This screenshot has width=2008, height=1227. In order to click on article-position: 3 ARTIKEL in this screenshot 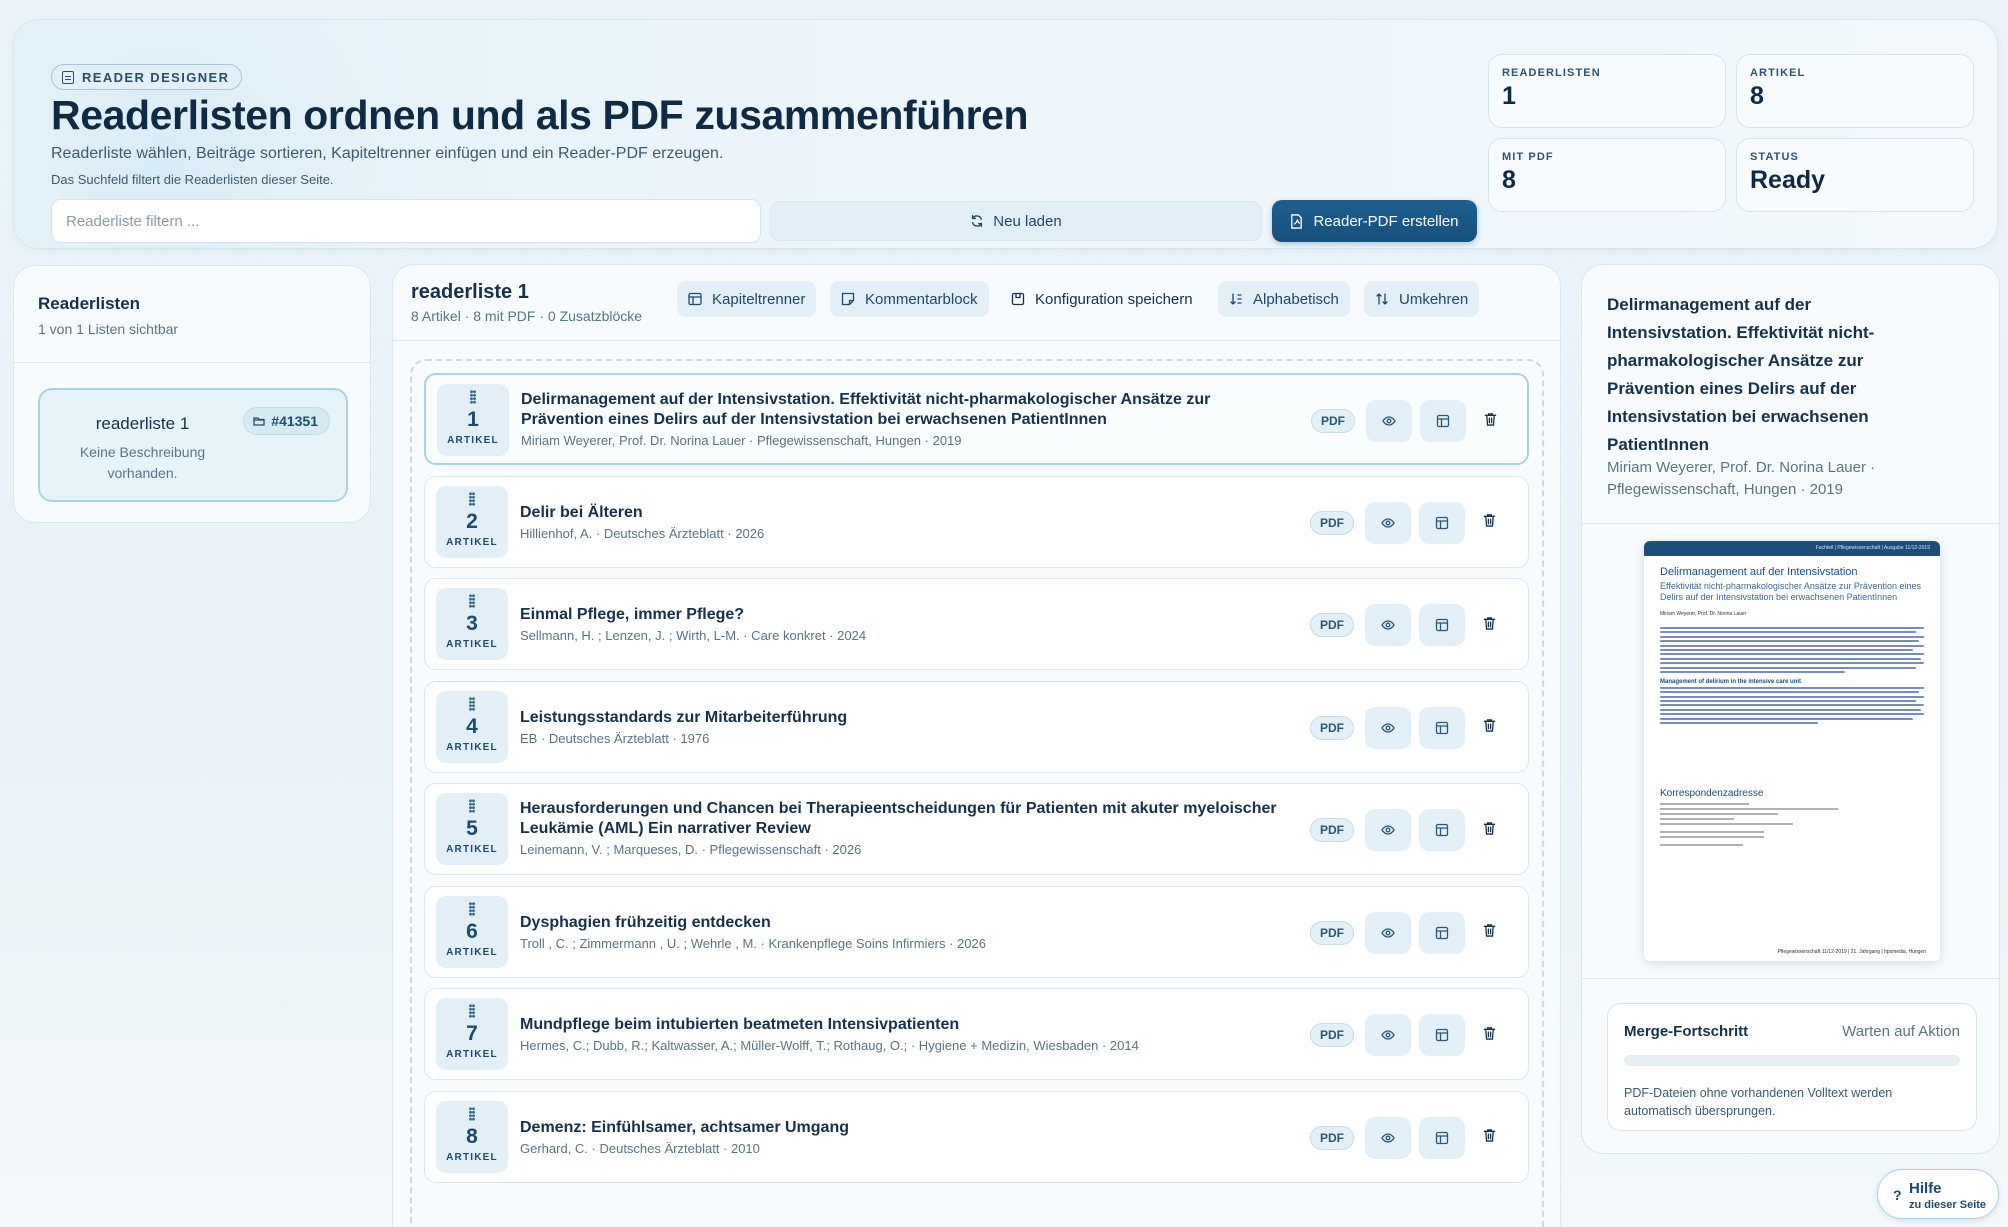, I will do `click(472, 624)`.